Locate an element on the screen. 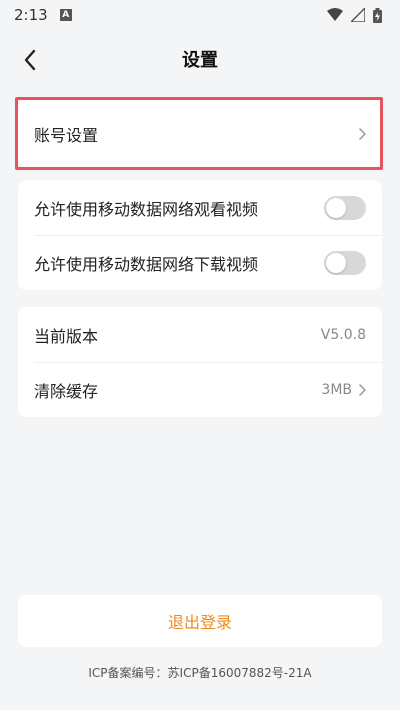 The height and width of the screenshot is (710, 400). chevron-left-icon is located at coordinates (30, 60).